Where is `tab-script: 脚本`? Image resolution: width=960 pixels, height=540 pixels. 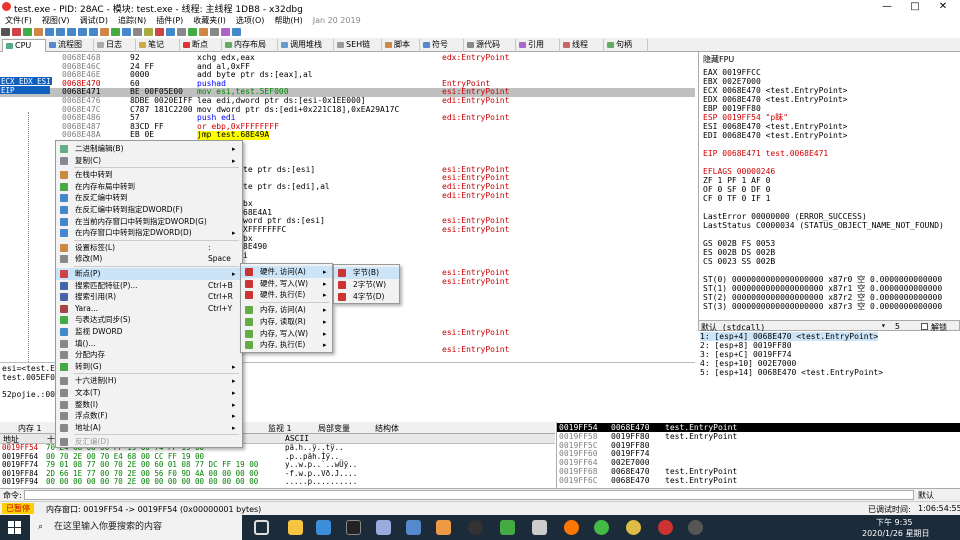
tab-script: 脚本 is located at coordinates (401, 45).